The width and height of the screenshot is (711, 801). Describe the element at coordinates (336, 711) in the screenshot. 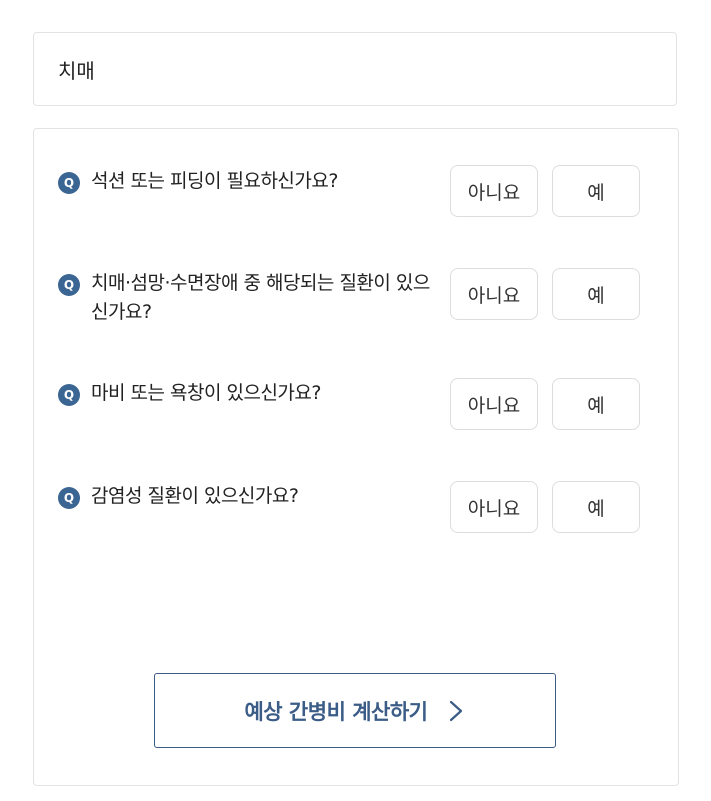

I see `calculate-cost-label: 예상 간병비 계산하기` at that location.